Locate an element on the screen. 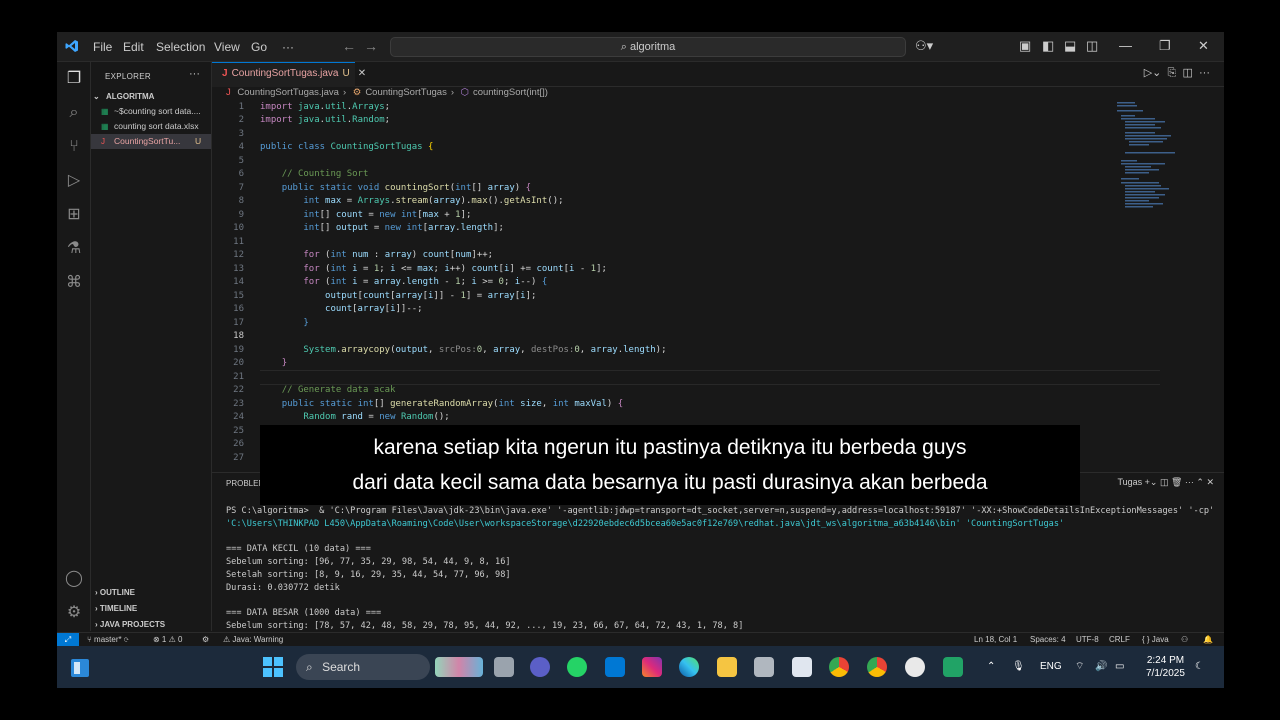  line-endings: CRLF is located at coordinates (1119, 640).